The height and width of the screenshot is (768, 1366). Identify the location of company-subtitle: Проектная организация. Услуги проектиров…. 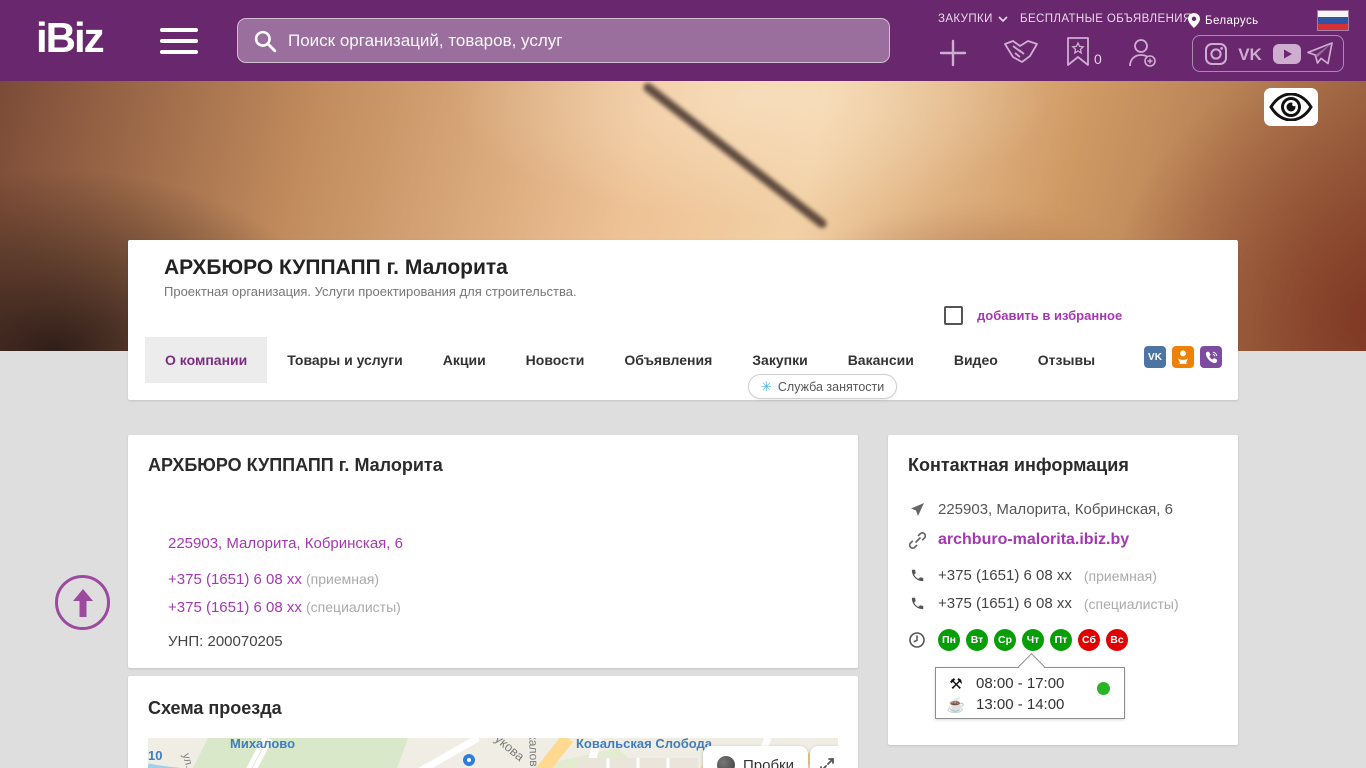
(370, 291).